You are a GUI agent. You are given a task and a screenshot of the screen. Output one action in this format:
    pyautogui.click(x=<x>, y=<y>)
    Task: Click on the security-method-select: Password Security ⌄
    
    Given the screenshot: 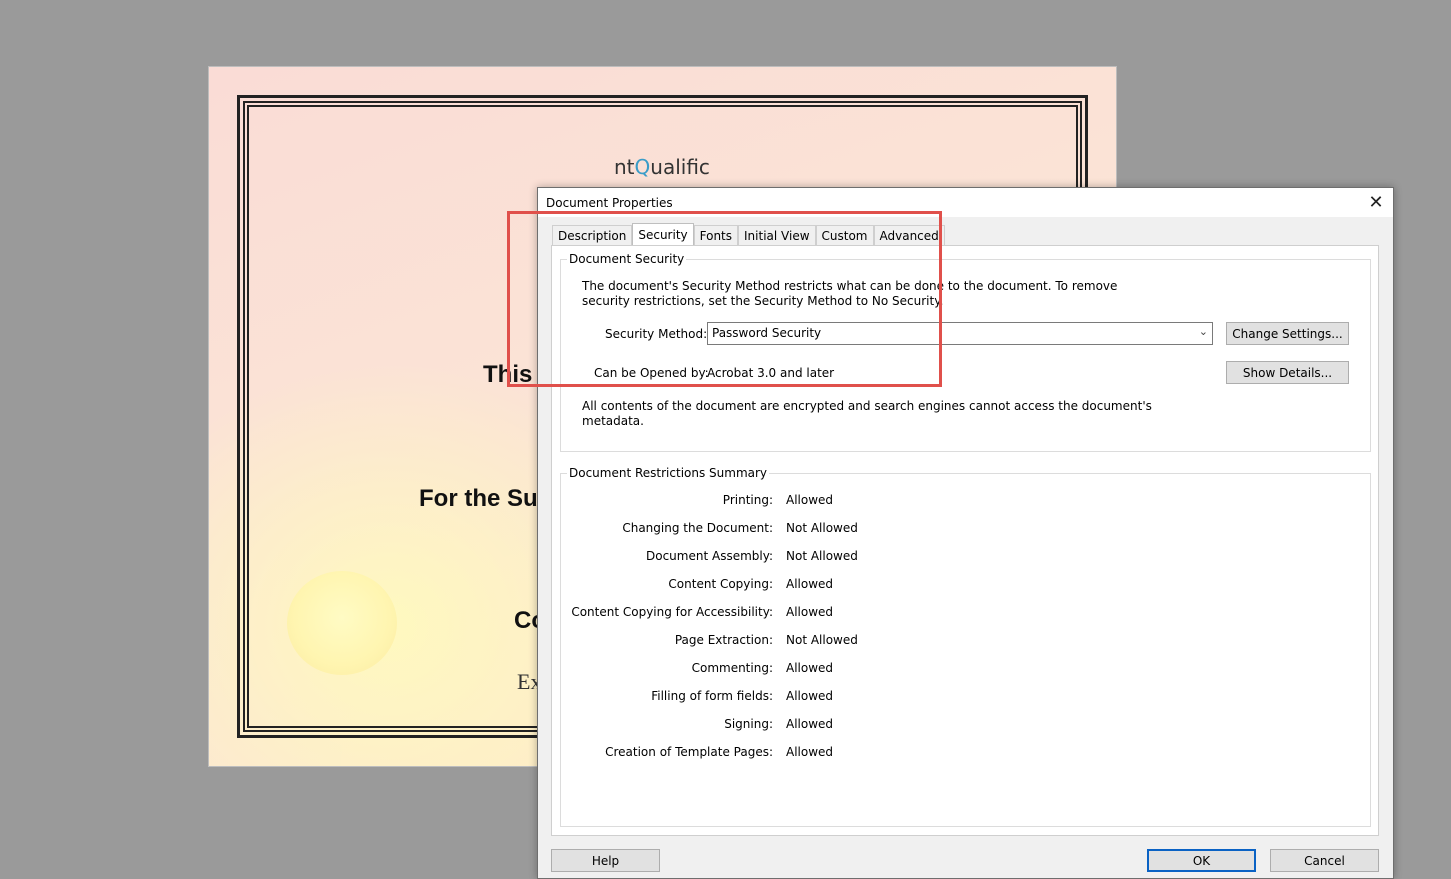 What is the action you would take?
    pyautogui.click(x=960, y=333)
    